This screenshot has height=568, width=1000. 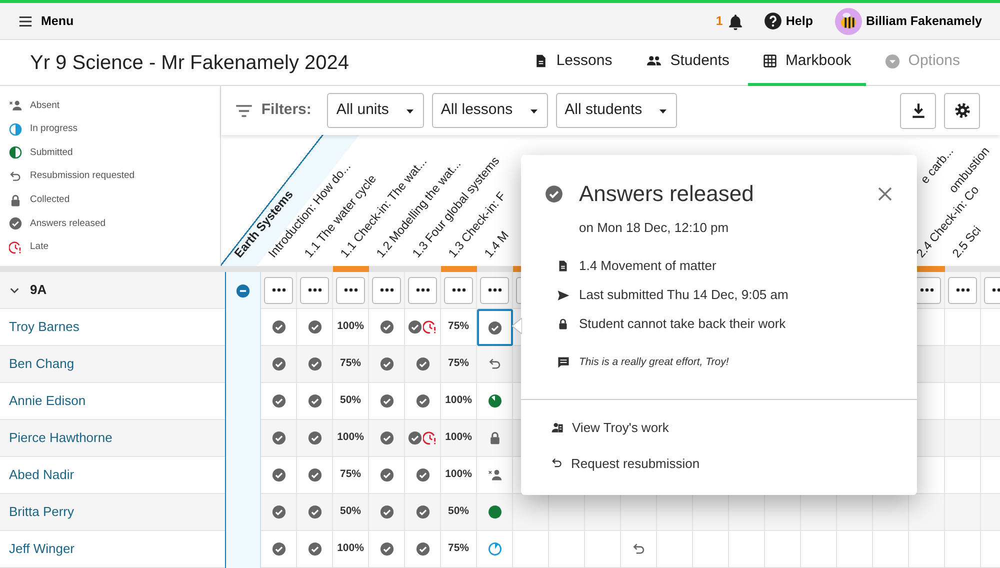 What do you see at coordinates (46, 21) in the screenshot?
I see `menu-button: Menu` at bounding box center [46, 21].